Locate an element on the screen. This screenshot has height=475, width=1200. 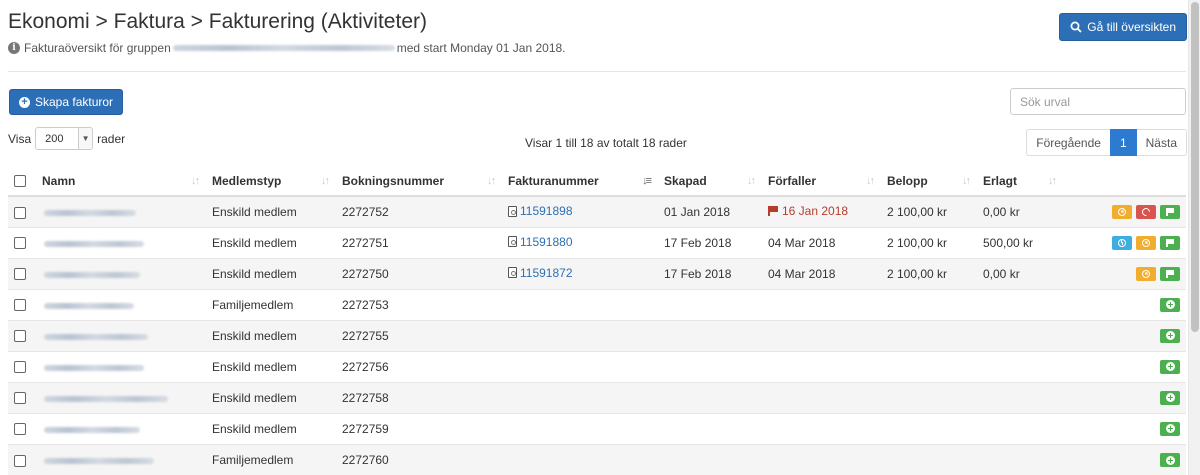
flag-icon is located at coordinates (1170, 212).